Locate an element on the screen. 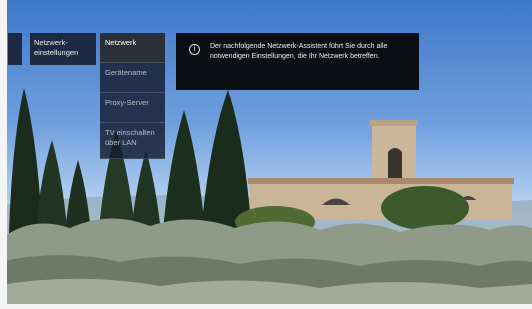 The height and width of the screenshot is (309, 532). menu-item-label: Netzwerk is located at coordinates (121, 42).